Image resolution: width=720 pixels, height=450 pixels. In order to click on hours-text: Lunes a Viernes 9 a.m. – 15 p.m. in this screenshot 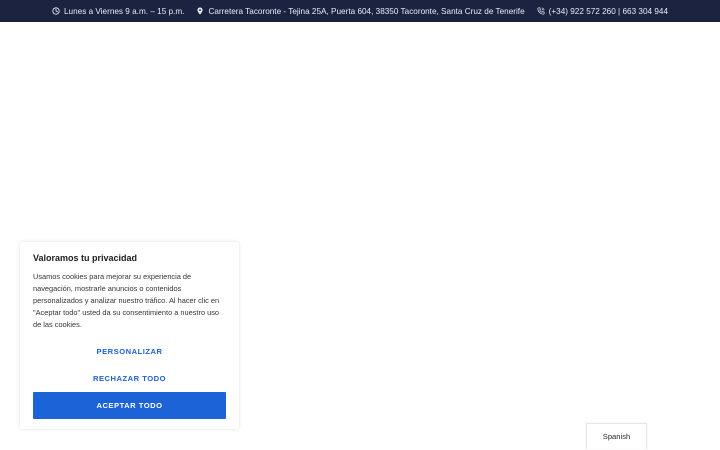, I will do `click(124, 11)`.